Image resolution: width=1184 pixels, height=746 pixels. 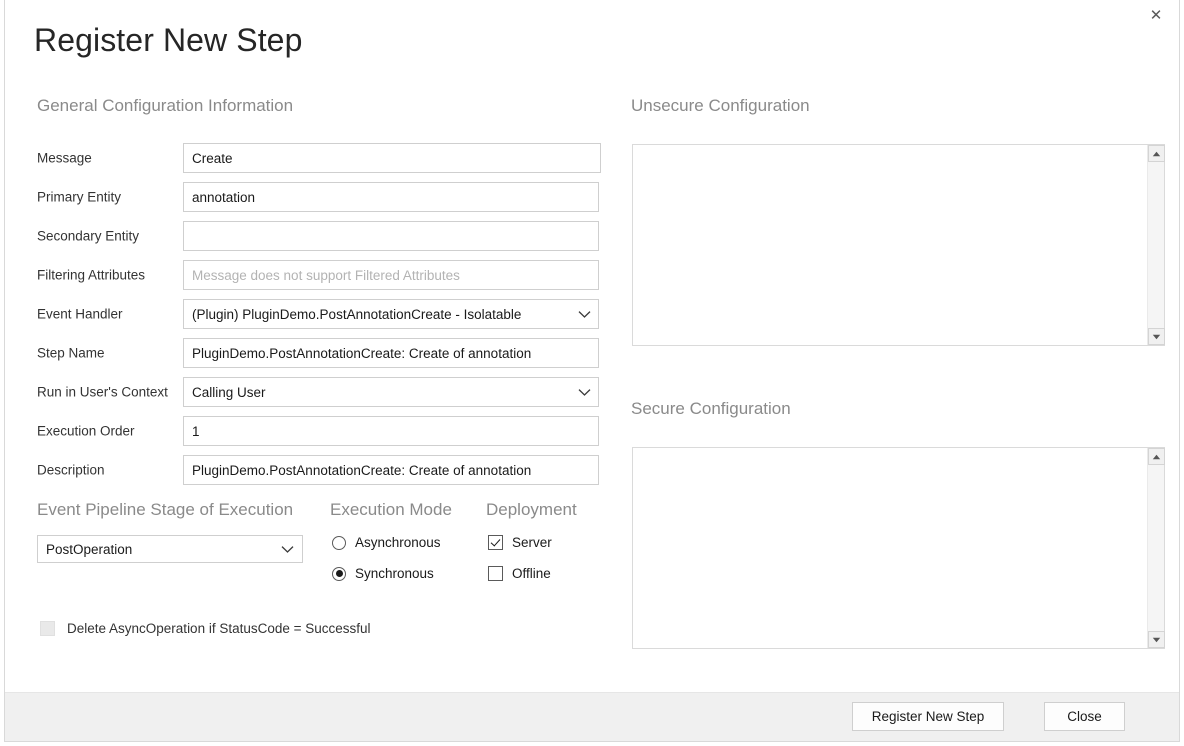 What do you see at coordinates (531, 509) in the screenshot?
I see `heading-deployment: Deployment` at bounding box center [531, 509].